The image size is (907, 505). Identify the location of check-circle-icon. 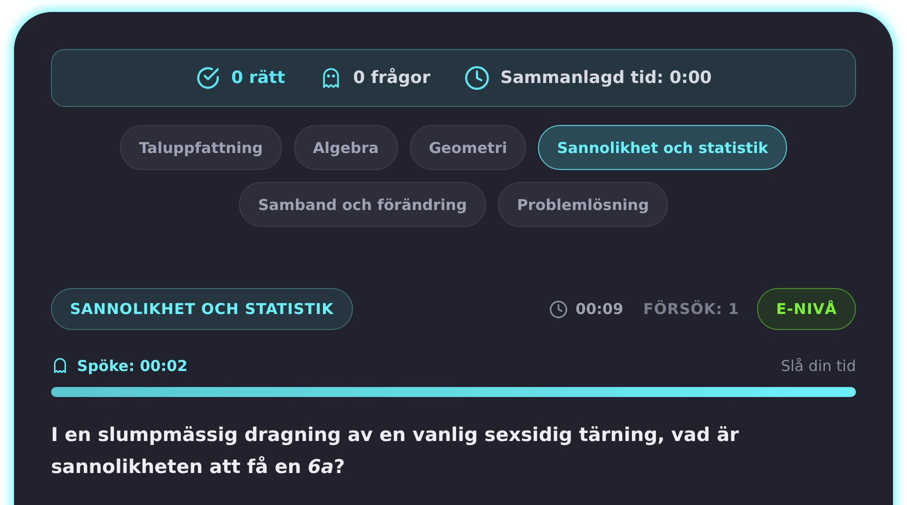
(208, 78).